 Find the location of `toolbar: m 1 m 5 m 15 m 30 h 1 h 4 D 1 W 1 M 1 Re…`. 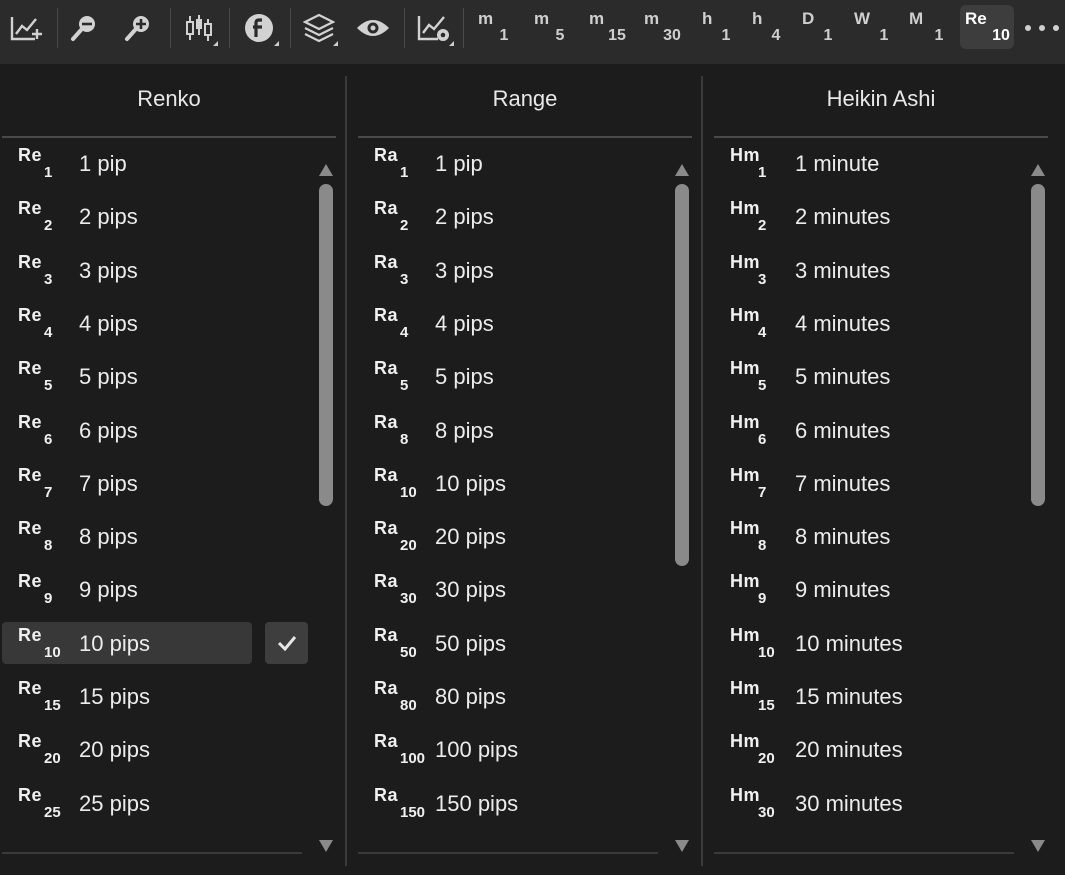

toolbar: m 1 m 5 m 15 m 30 h 1 h 4 D 1 W 1 M 1 Re… is located at coordinates (532, 32).